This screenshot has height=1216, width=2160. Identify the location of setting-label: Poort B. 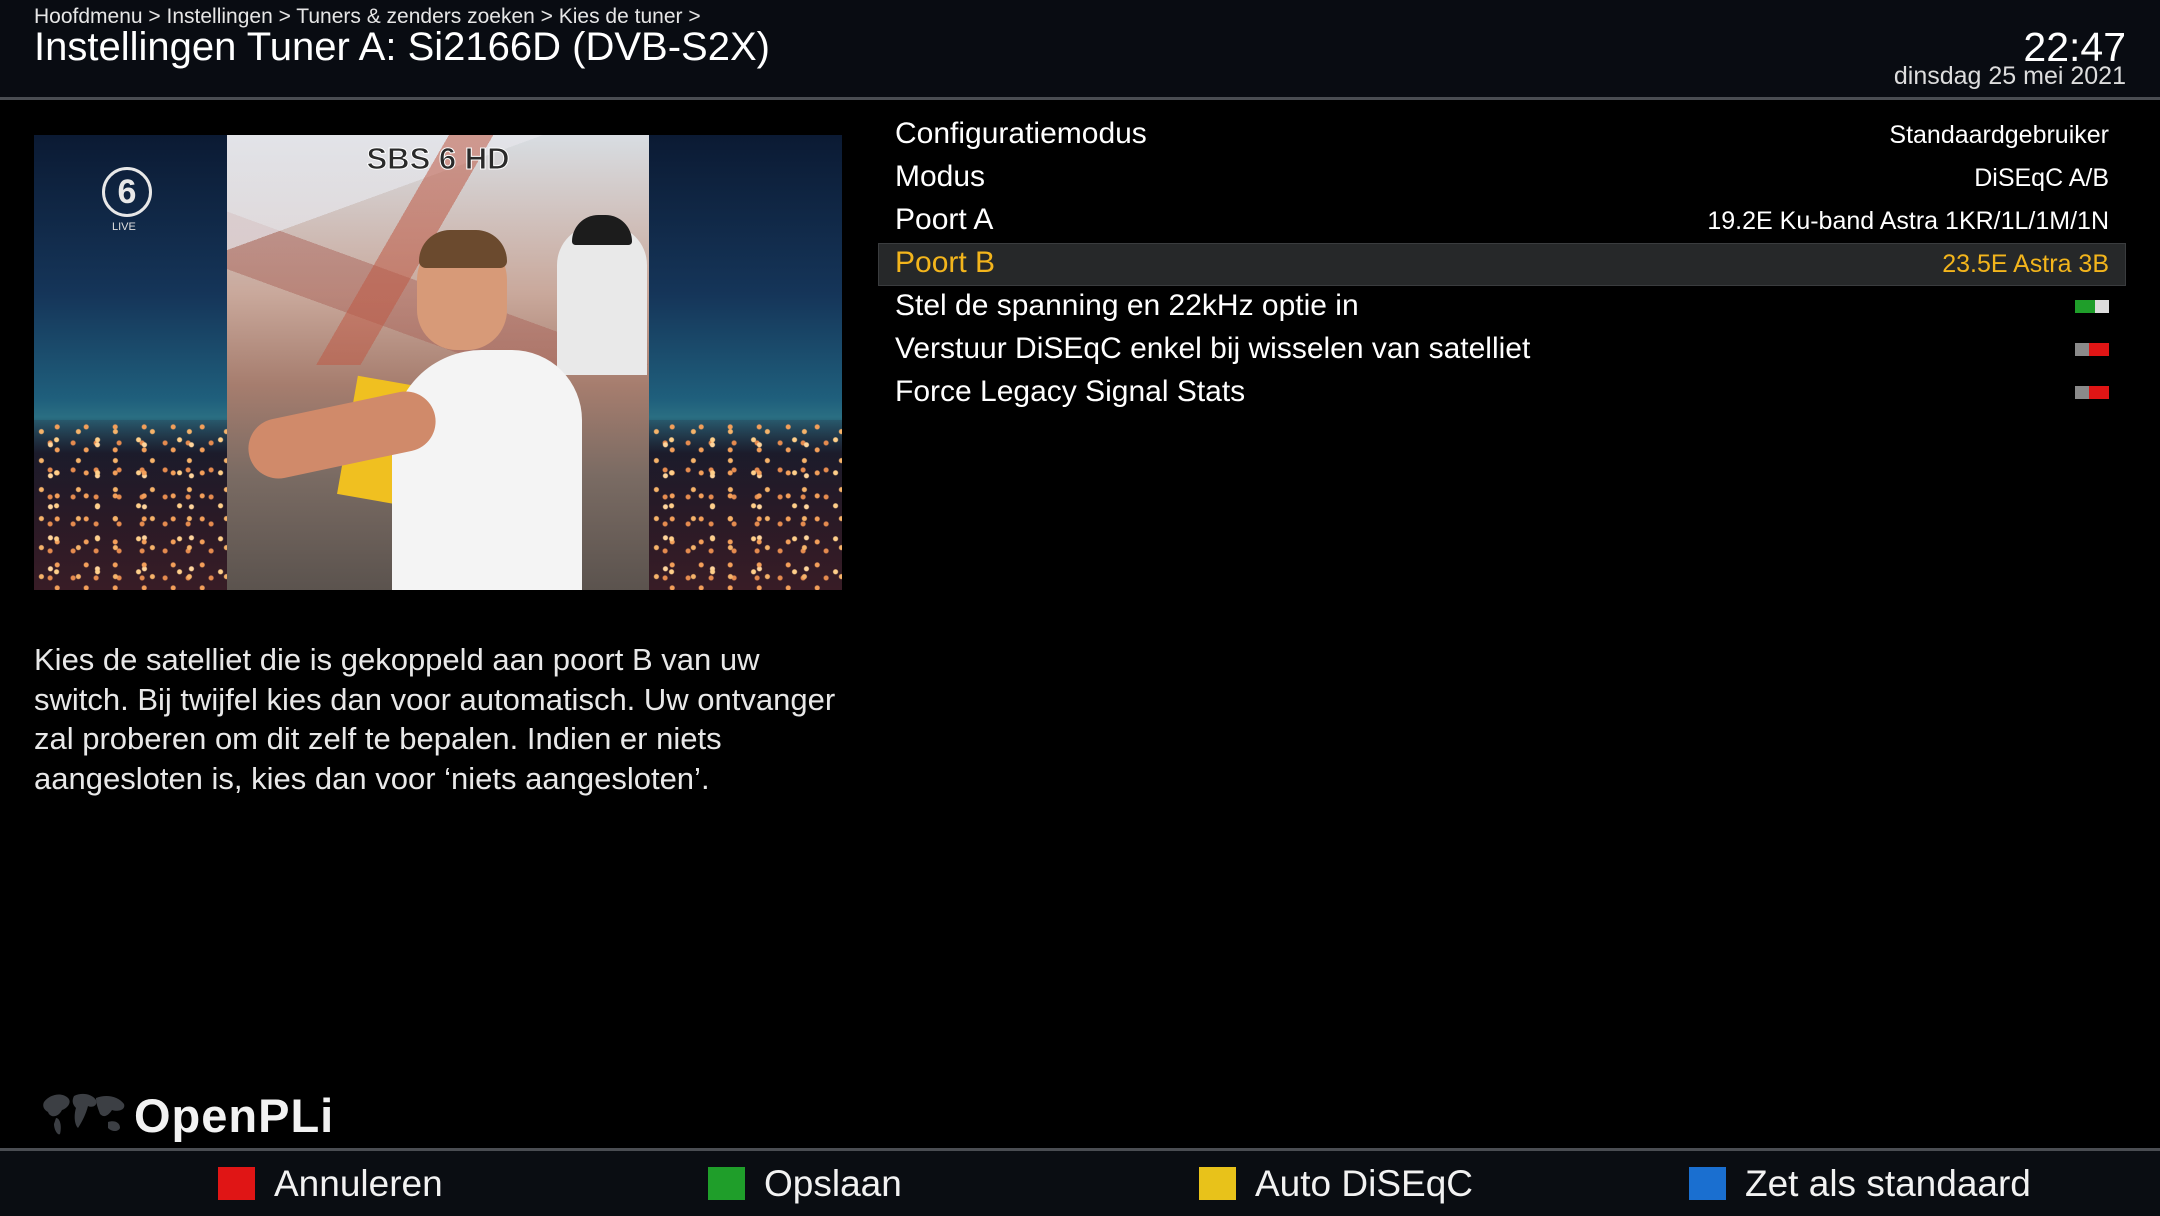
(945, 262).